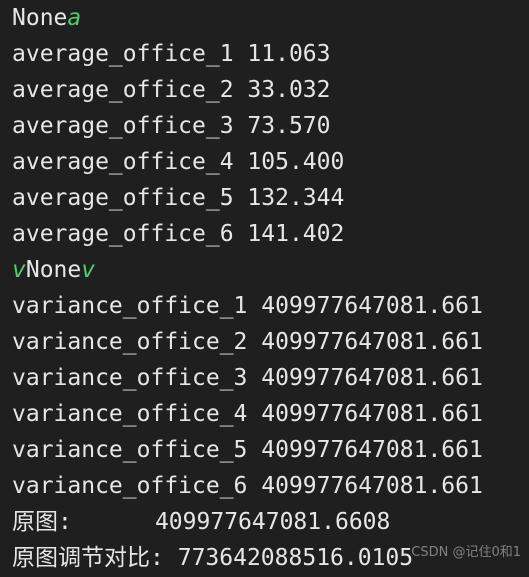  Describe the element at coordinates (40, 18) in the screenshot. I see `none-text: None` at that location.